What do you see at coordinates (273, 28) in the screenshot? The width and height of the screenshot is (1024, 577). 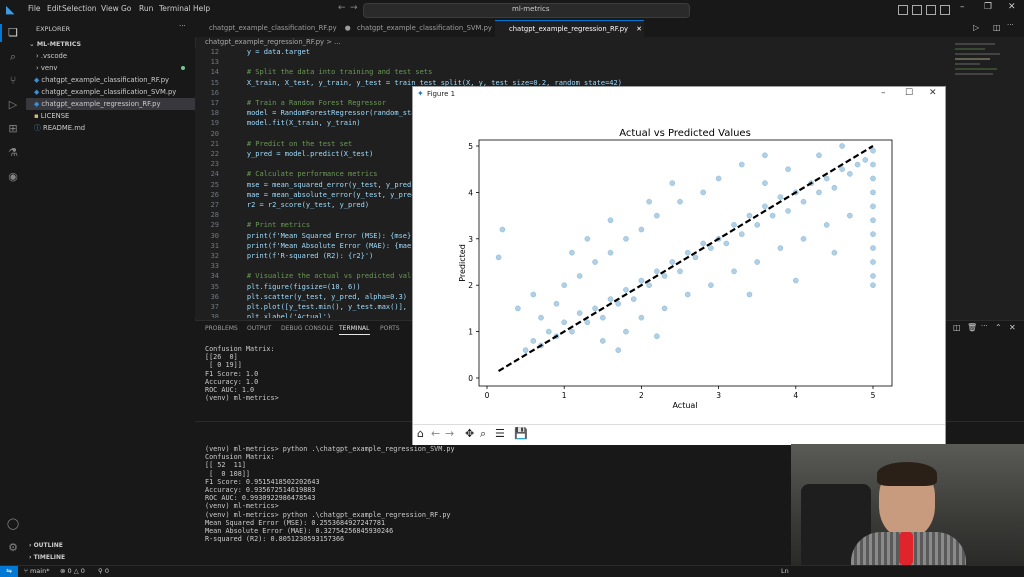 I see `tab-classification-rf: chatgpt_example_classification_RF.py ●` at bounding box center [273, 28].